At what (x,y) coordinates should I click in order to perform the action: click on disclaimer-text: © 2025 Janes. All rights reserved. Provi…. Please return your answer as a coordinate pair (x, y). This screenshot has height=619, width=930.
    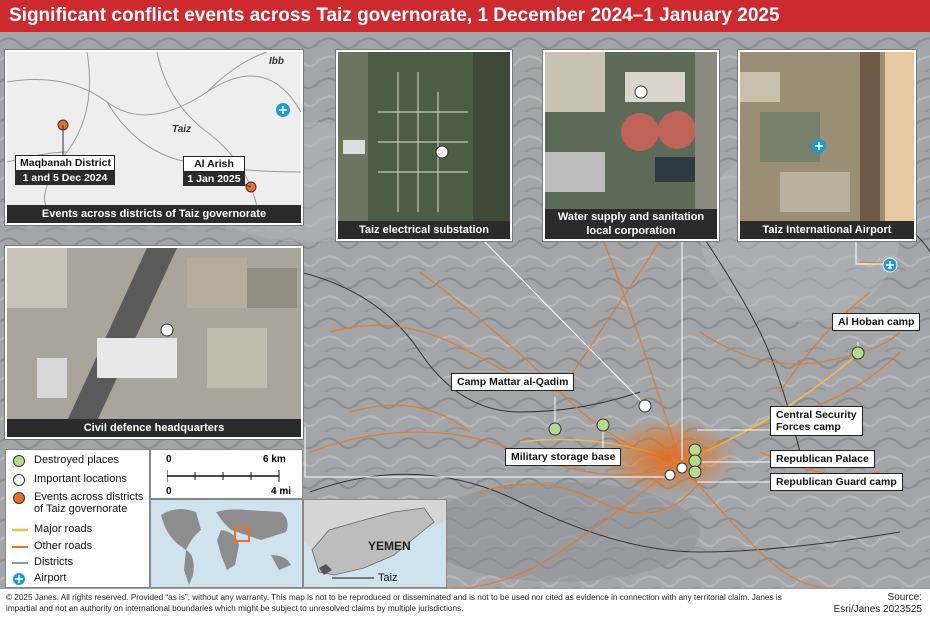
    Looking at the image, I should click on (394, 603).